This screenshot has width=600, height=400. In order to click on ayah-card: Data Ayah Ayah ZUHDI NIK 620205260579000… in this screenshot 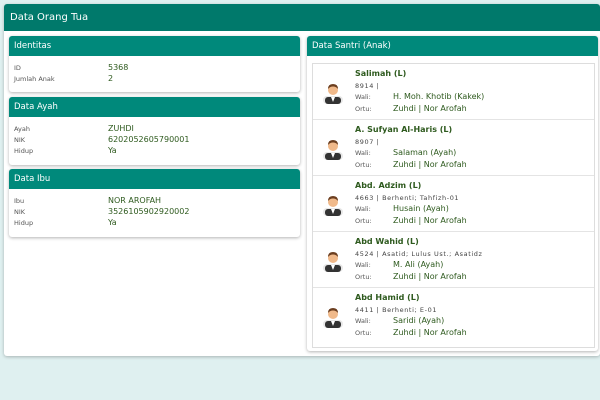, I will do `click(154, 131)`.